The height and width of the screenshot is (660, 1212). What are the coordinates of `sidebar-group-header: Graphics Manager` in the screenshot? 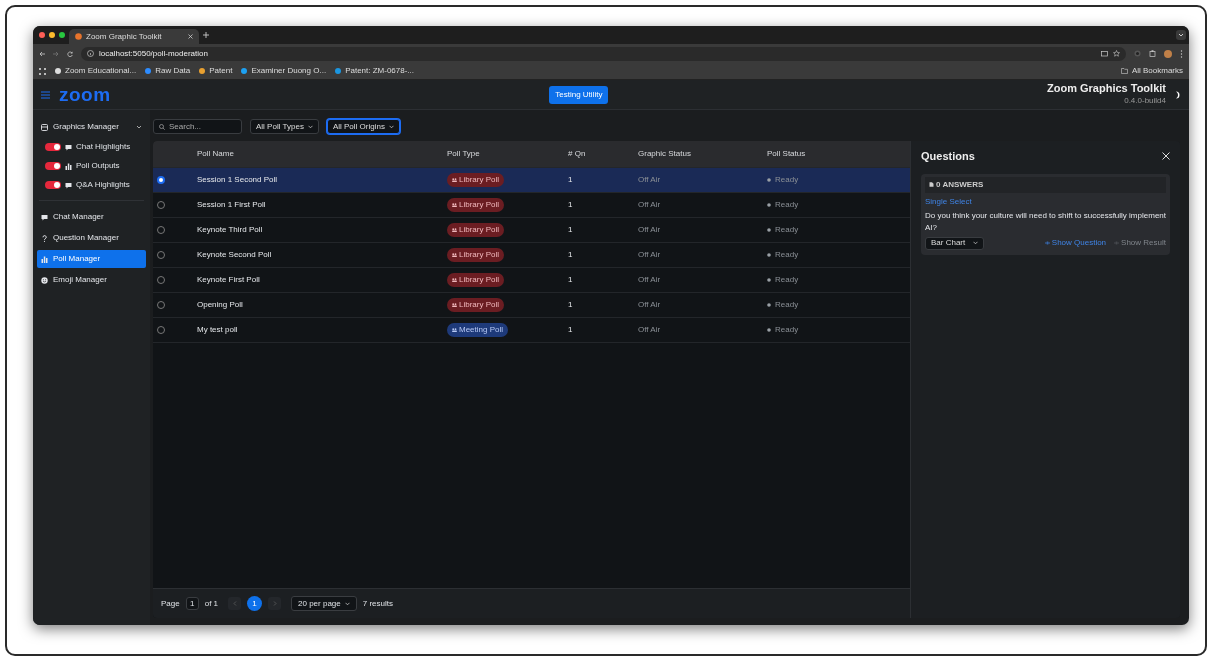 It's located at (91, 127).